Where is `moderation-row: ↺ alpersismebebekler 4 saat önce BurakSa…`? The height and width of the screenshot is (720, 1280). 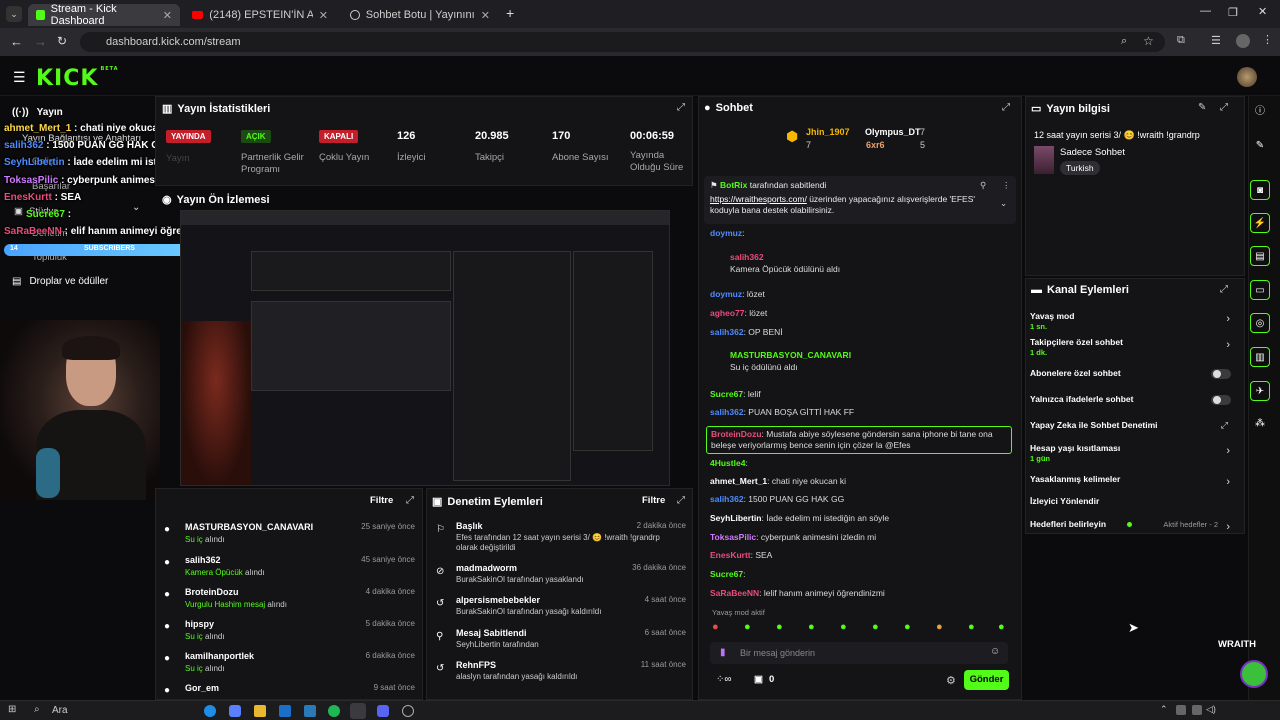
moderation-row: ↺ alpersismebebekler 4 saat önce BurakSa… is located at coordinates (562, 610).